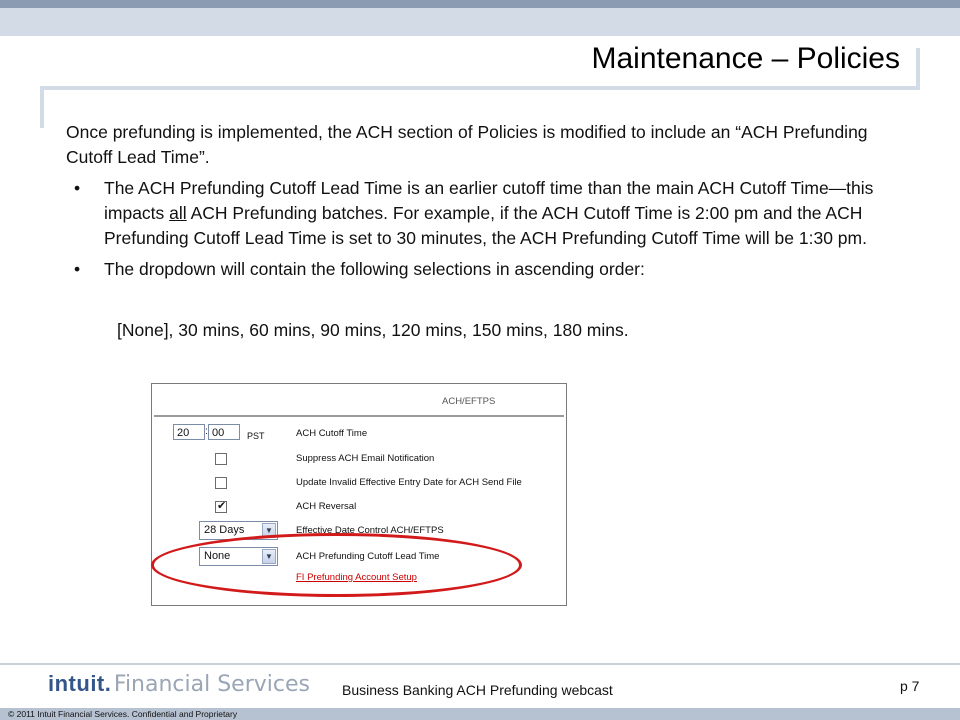 This screenshot has width=960, height=720. Describe the element at coordinates (221, 459) in the screenshot. I see `suppress-email-checkbox` at that location.